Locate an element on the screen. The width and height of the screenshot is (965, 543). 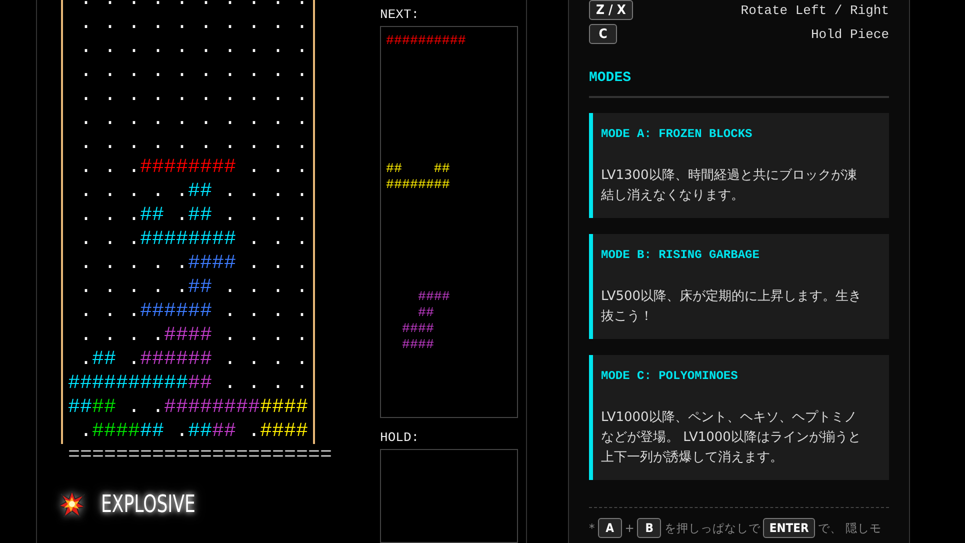
hint-text: で、 隠しモ is located at coordinates (850, 528).